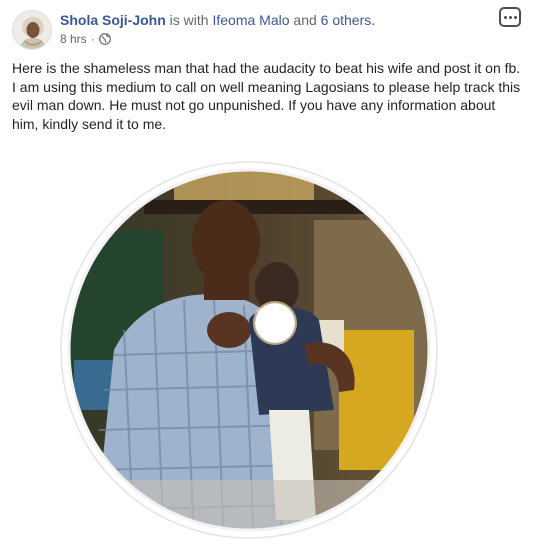 The width and height of the screenshot is (537, 545). Describe the element at coordinates (505, 17) in the screenshot. I see `more-options-icon` at that location.